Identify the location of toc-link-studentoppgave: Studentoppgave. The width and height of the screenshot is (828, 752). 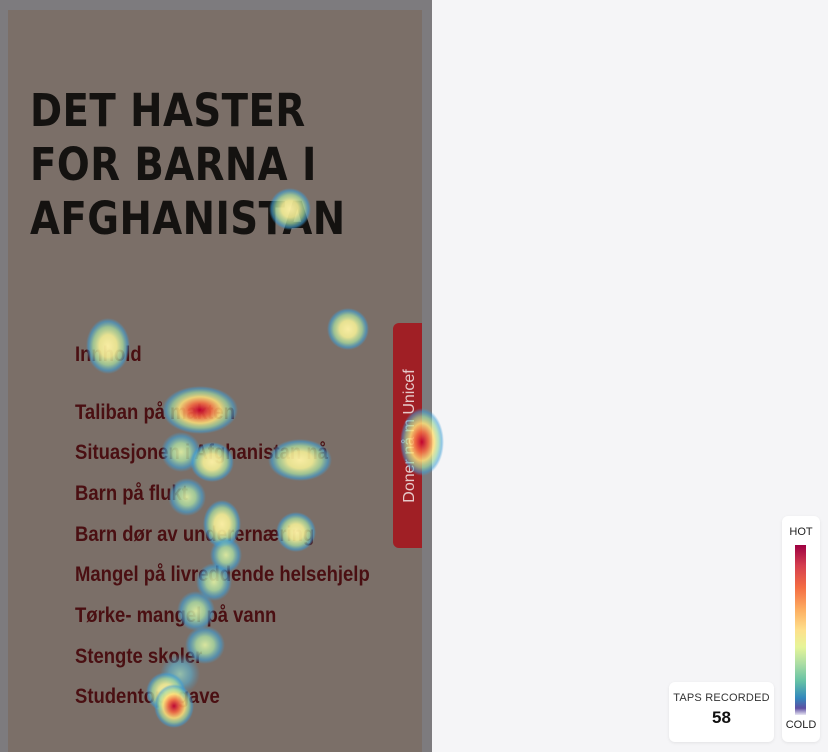
(147, 697).